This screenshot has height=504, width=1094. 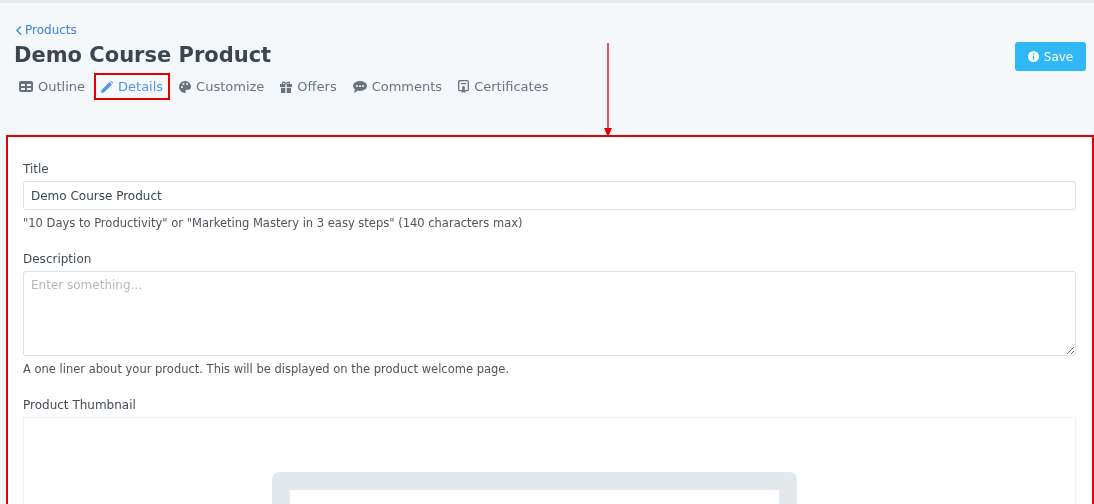 What do you see at coordinates (549, 195) in the screenshot?
I see `title-input: Demo Course Product` at bounding box center [549, 195].